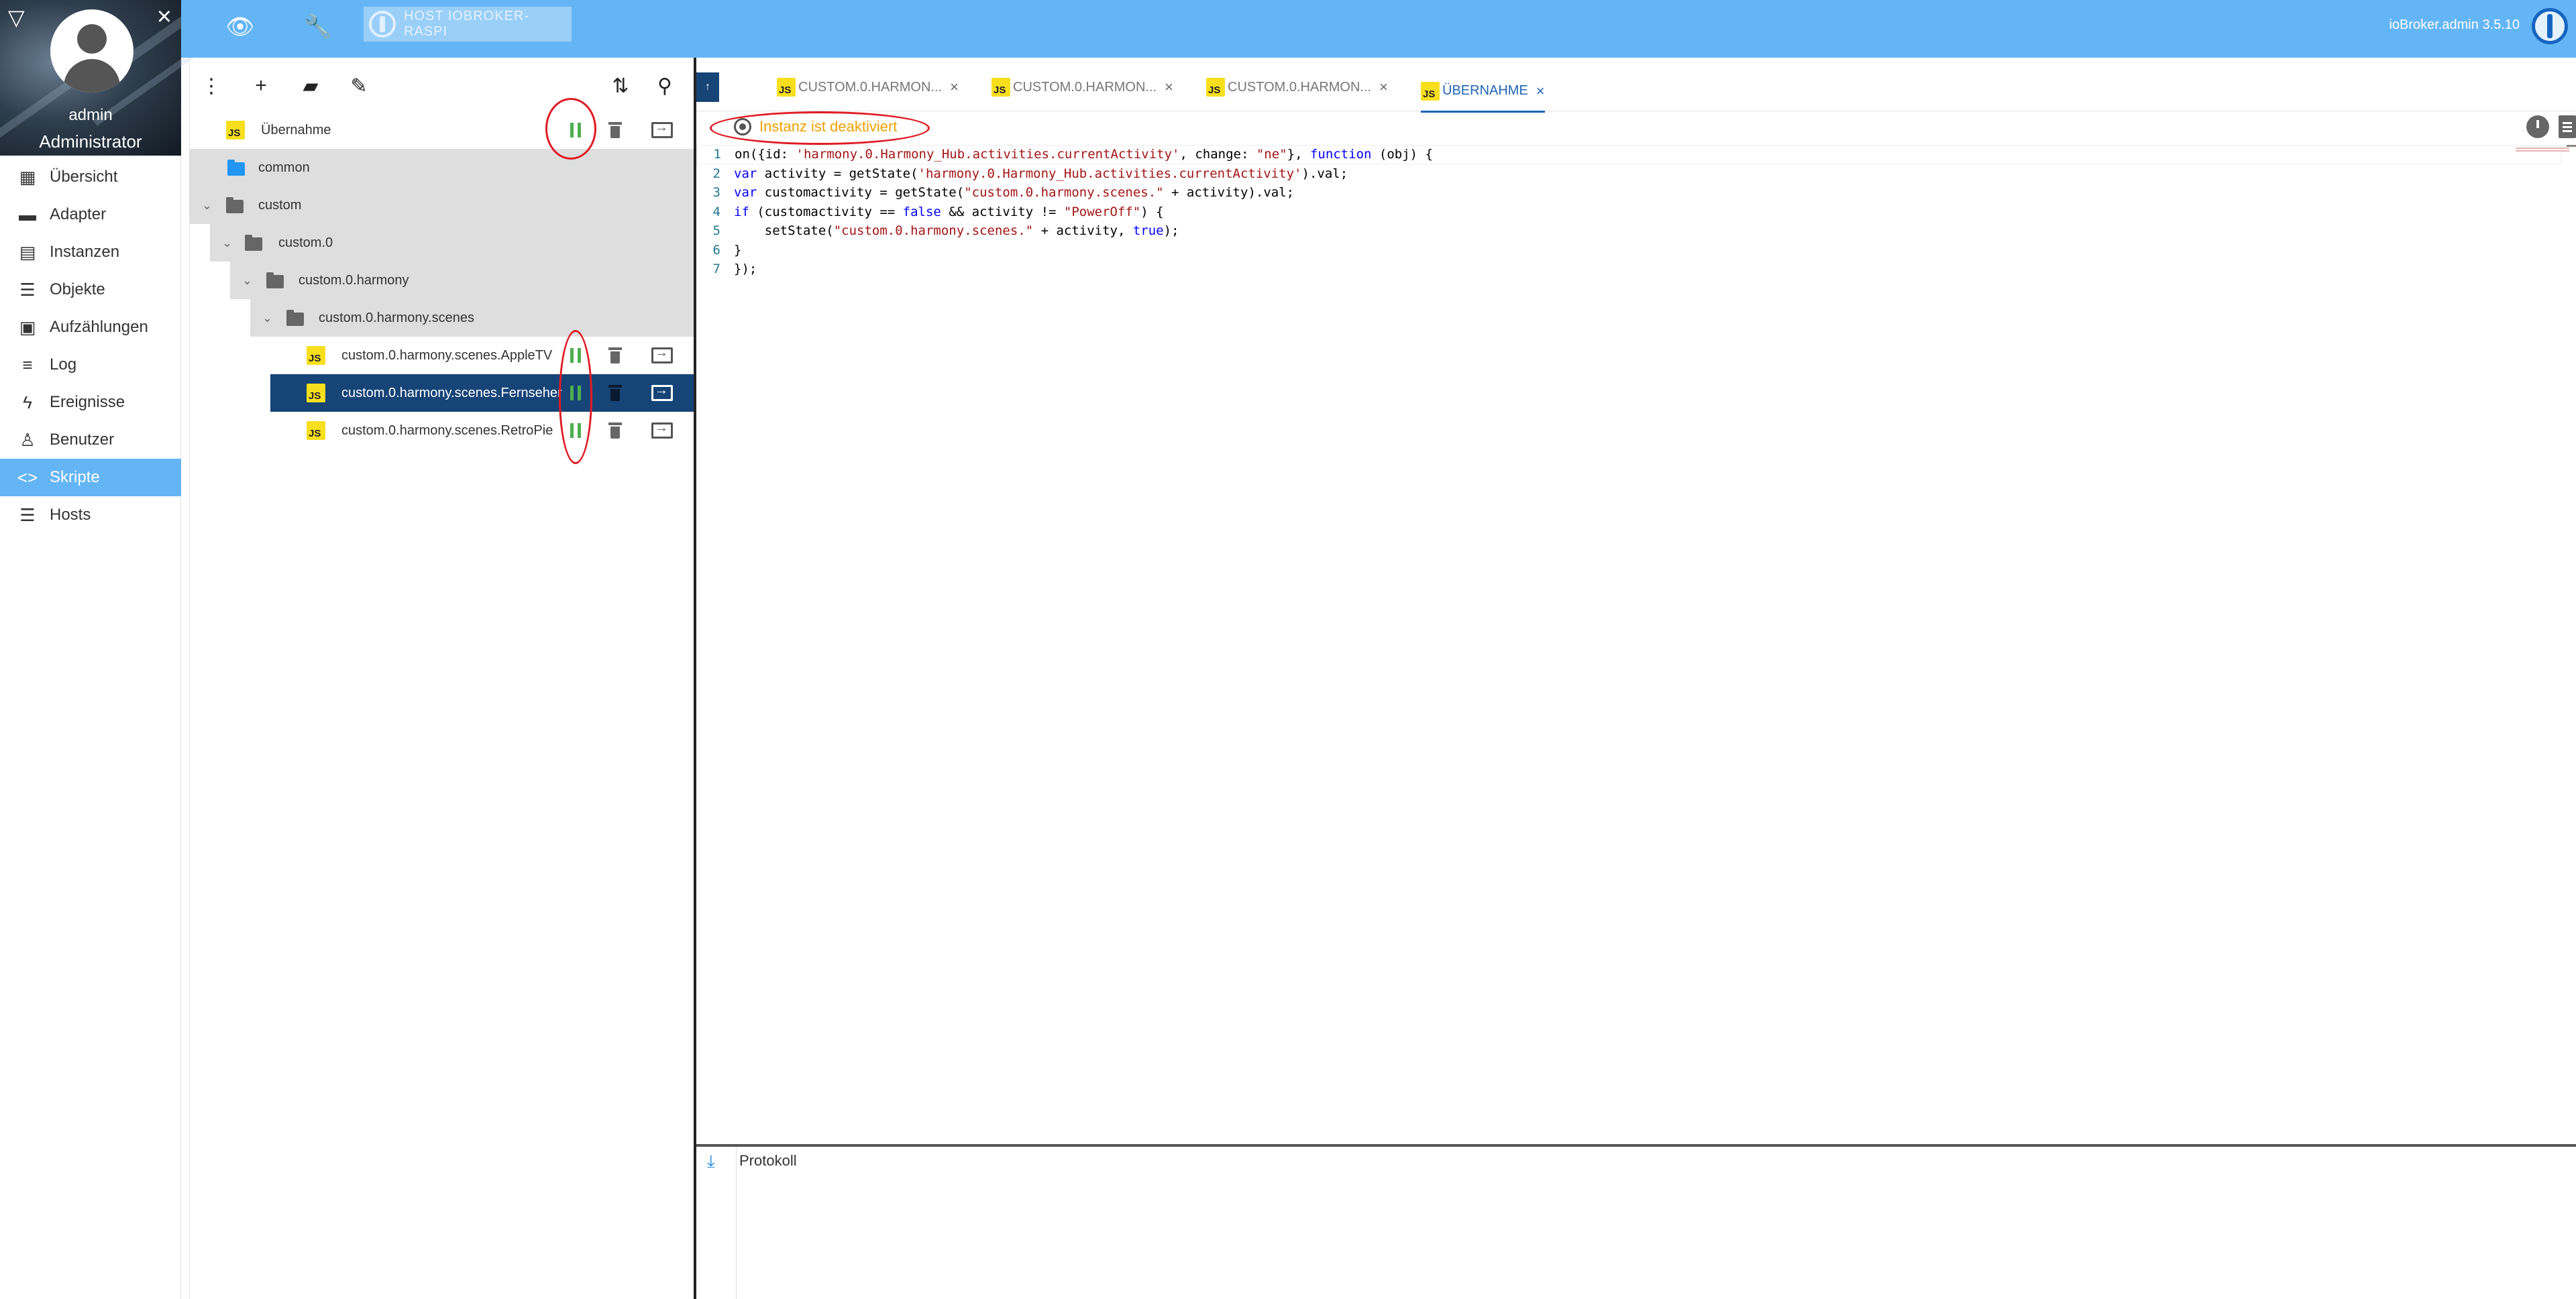 The width and height of the screenshot is (2576, 1299). Describe the element at coordinates (462, 280) in the screenshot. I see `tree-row-folder: ⌄ custom.0.harmony` at that location.